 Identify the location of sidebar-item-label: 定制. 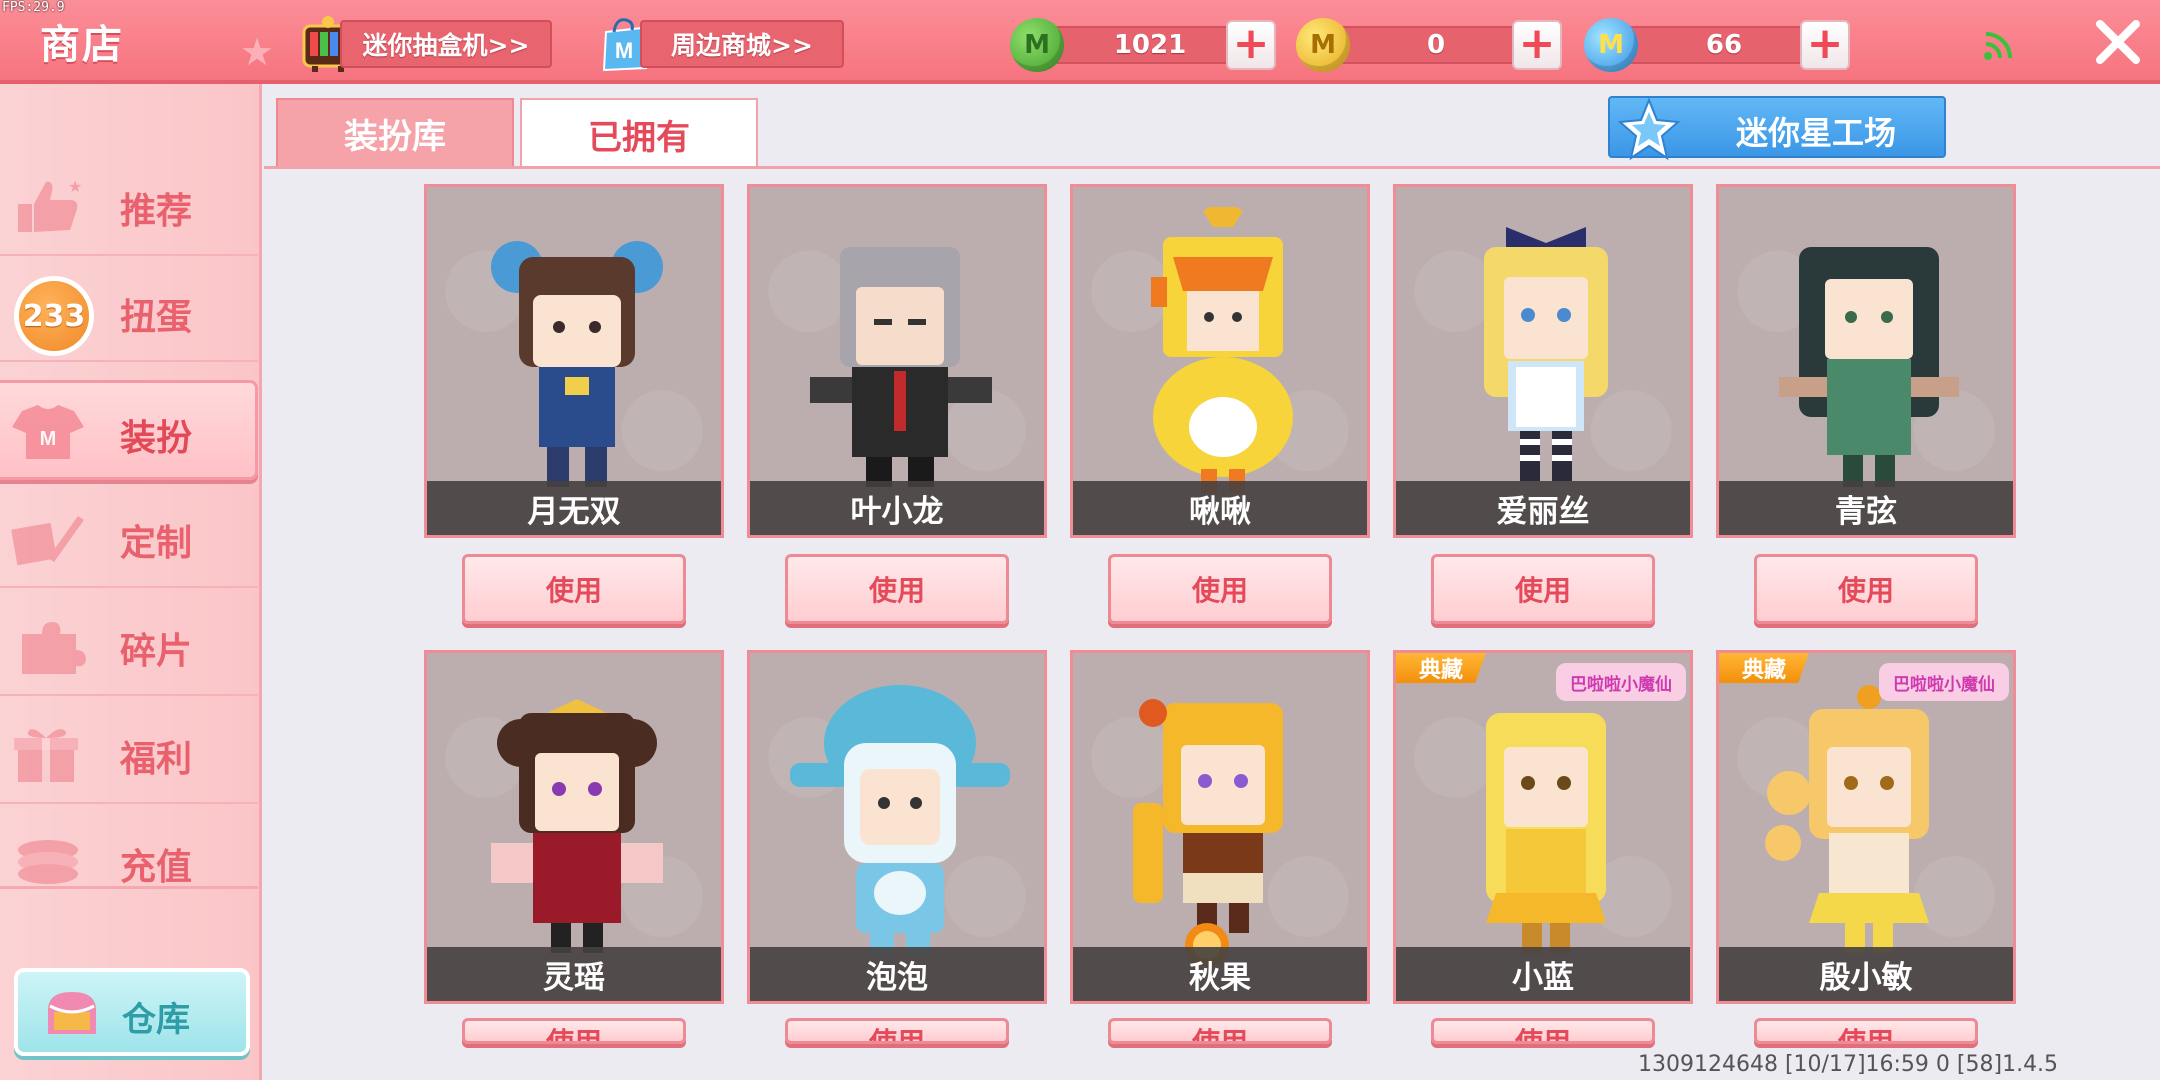
(156, 543).